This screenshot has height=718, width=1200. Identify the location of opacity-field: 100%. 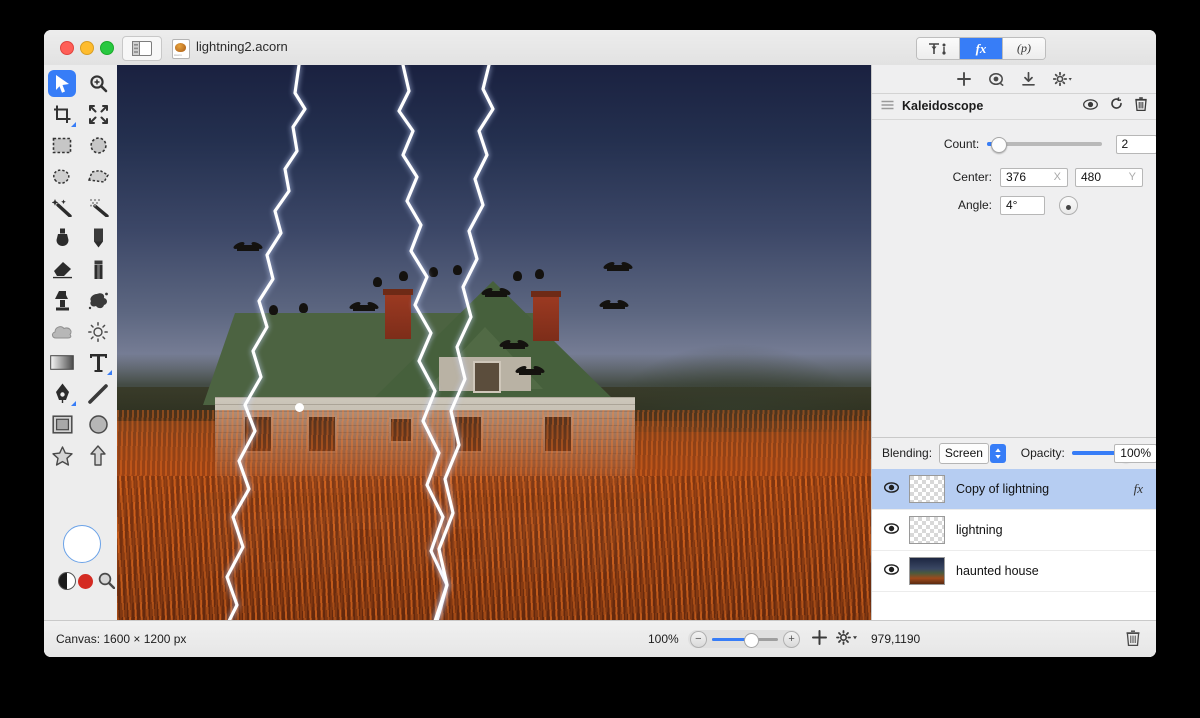
(1135, 453).